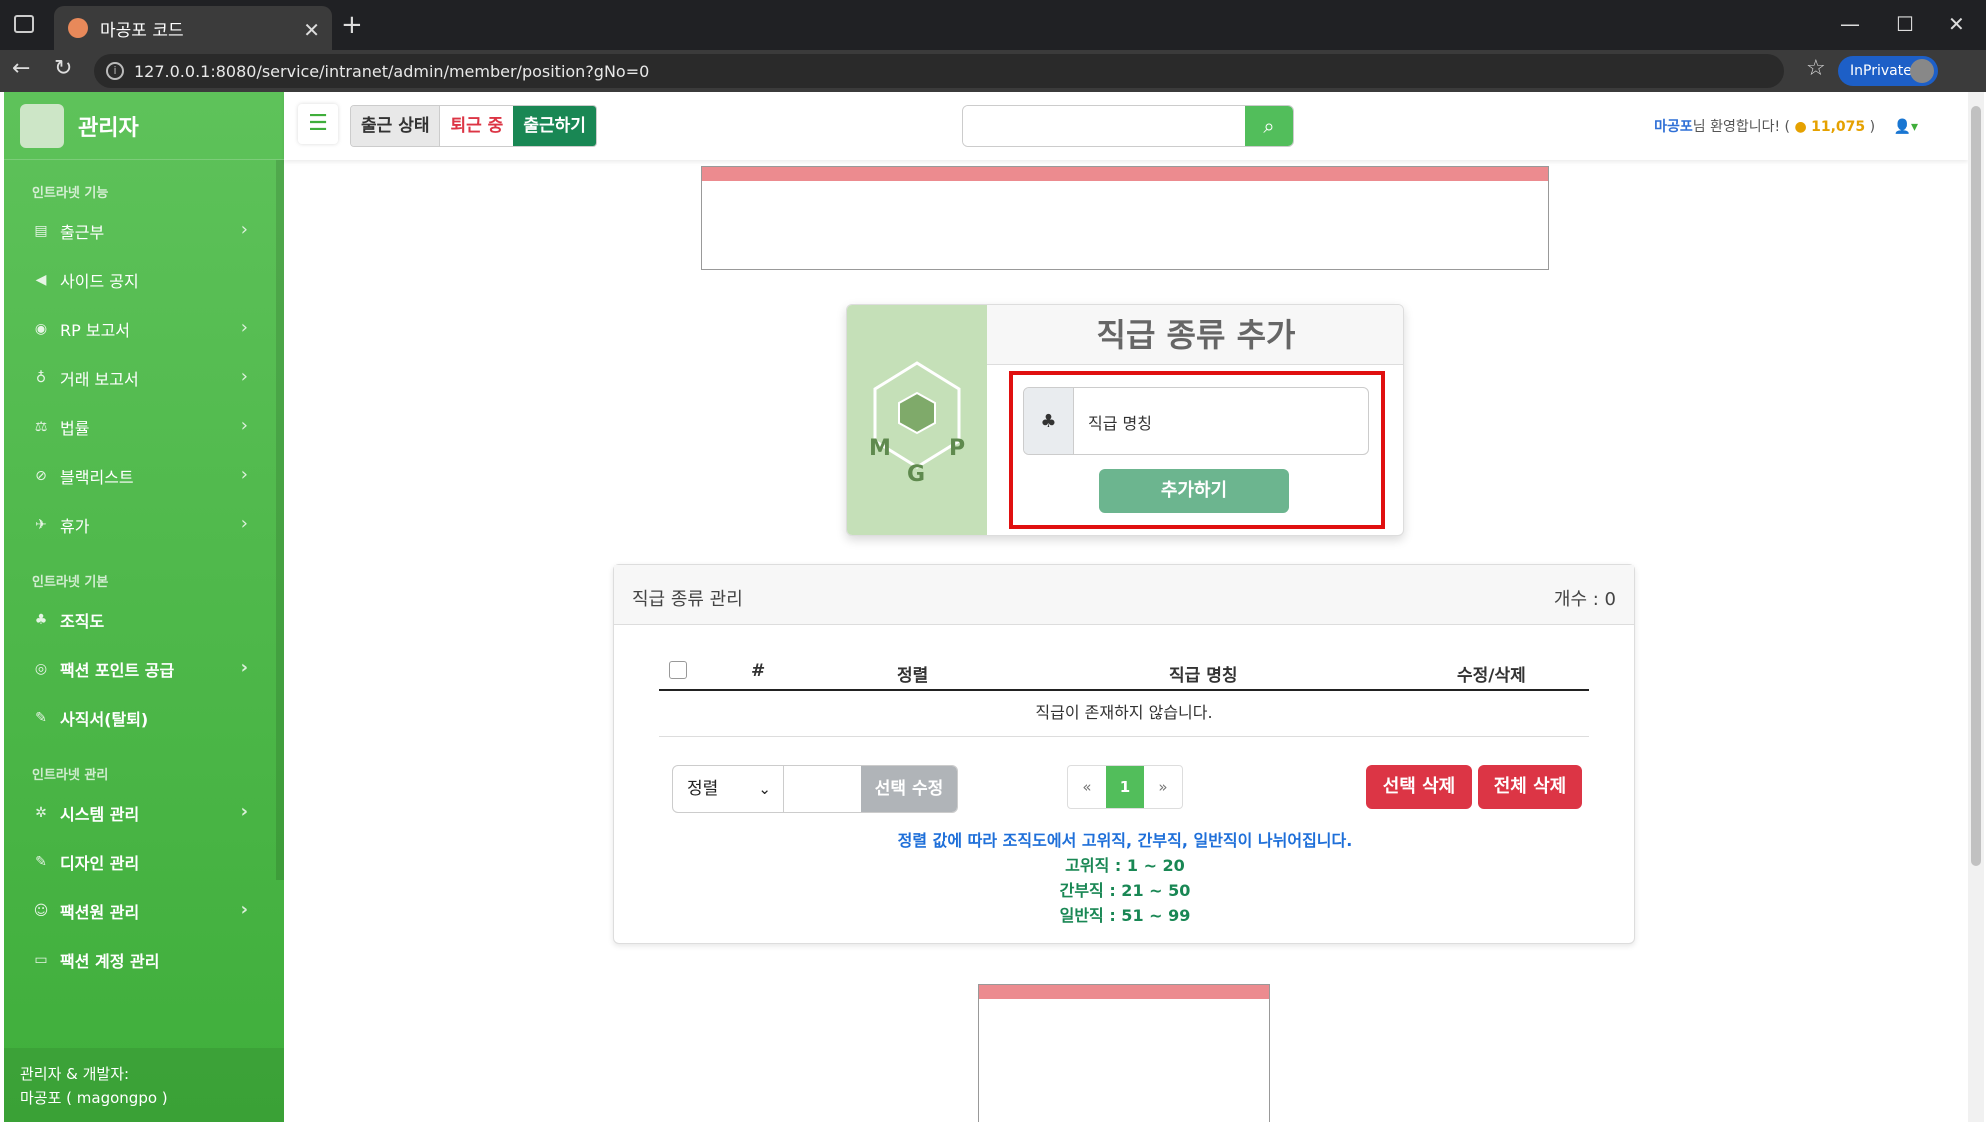 This screenshot has height=1125, width=1986. What do you see at coordinates (1838, 127) in the screenshot?
I see `points-value: 11,075` at bounding box center [1838, 127].